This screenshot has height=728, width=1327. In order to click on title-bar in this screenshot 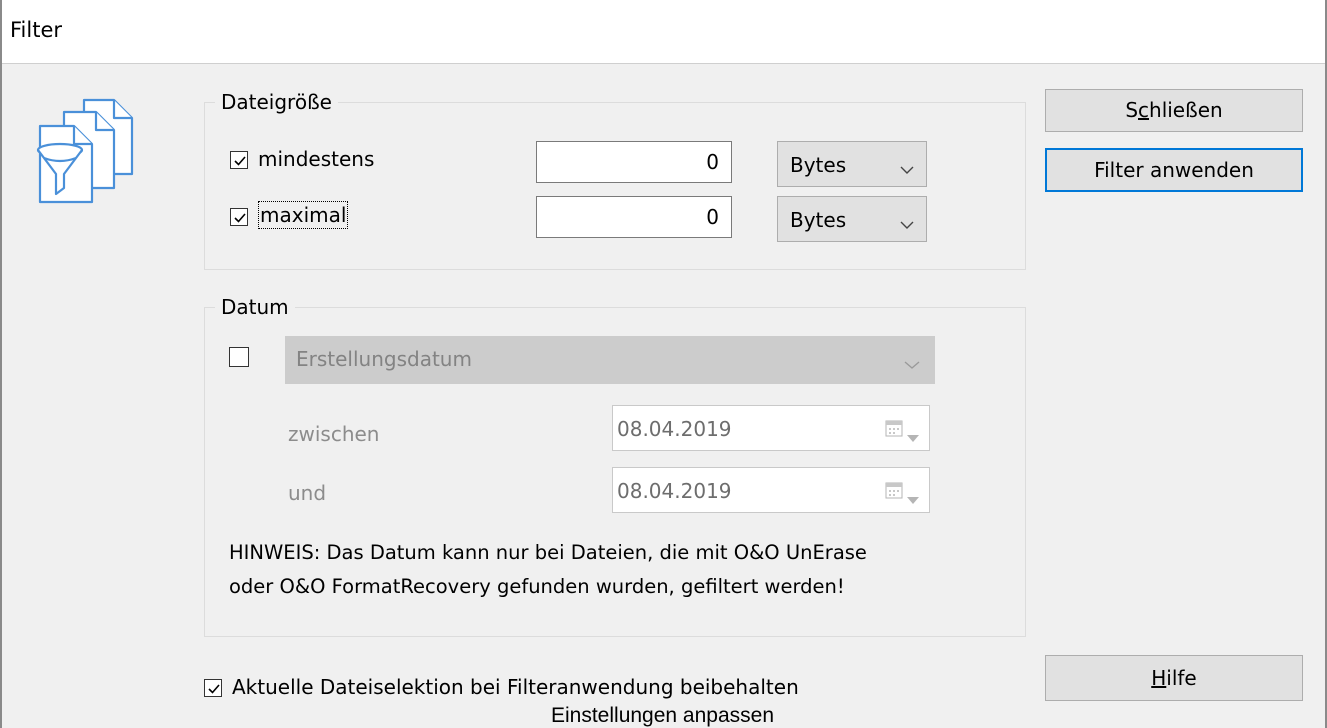, I will do `click(663, 32)`.